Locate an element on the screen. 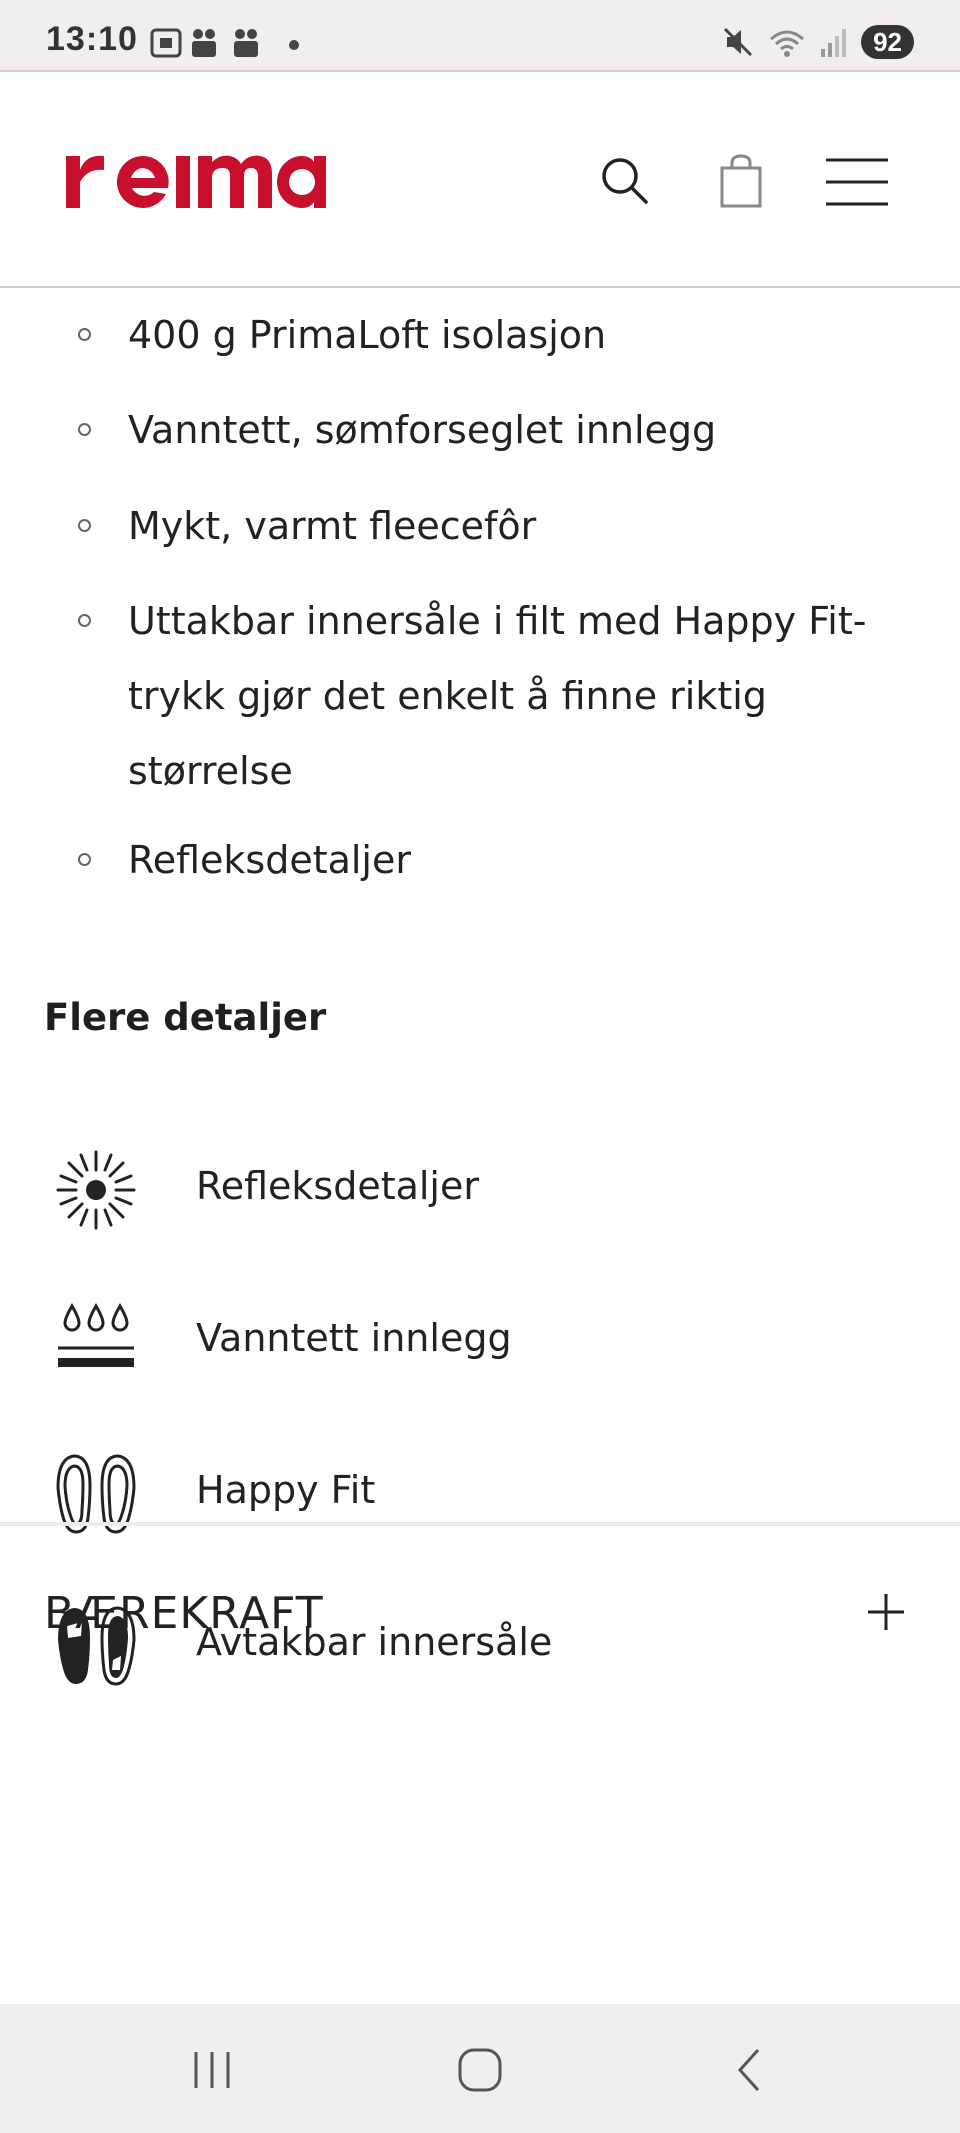 The width and height of the screenshot is (960, 2133). reflector-icon is located at coordinates (96, 1190).